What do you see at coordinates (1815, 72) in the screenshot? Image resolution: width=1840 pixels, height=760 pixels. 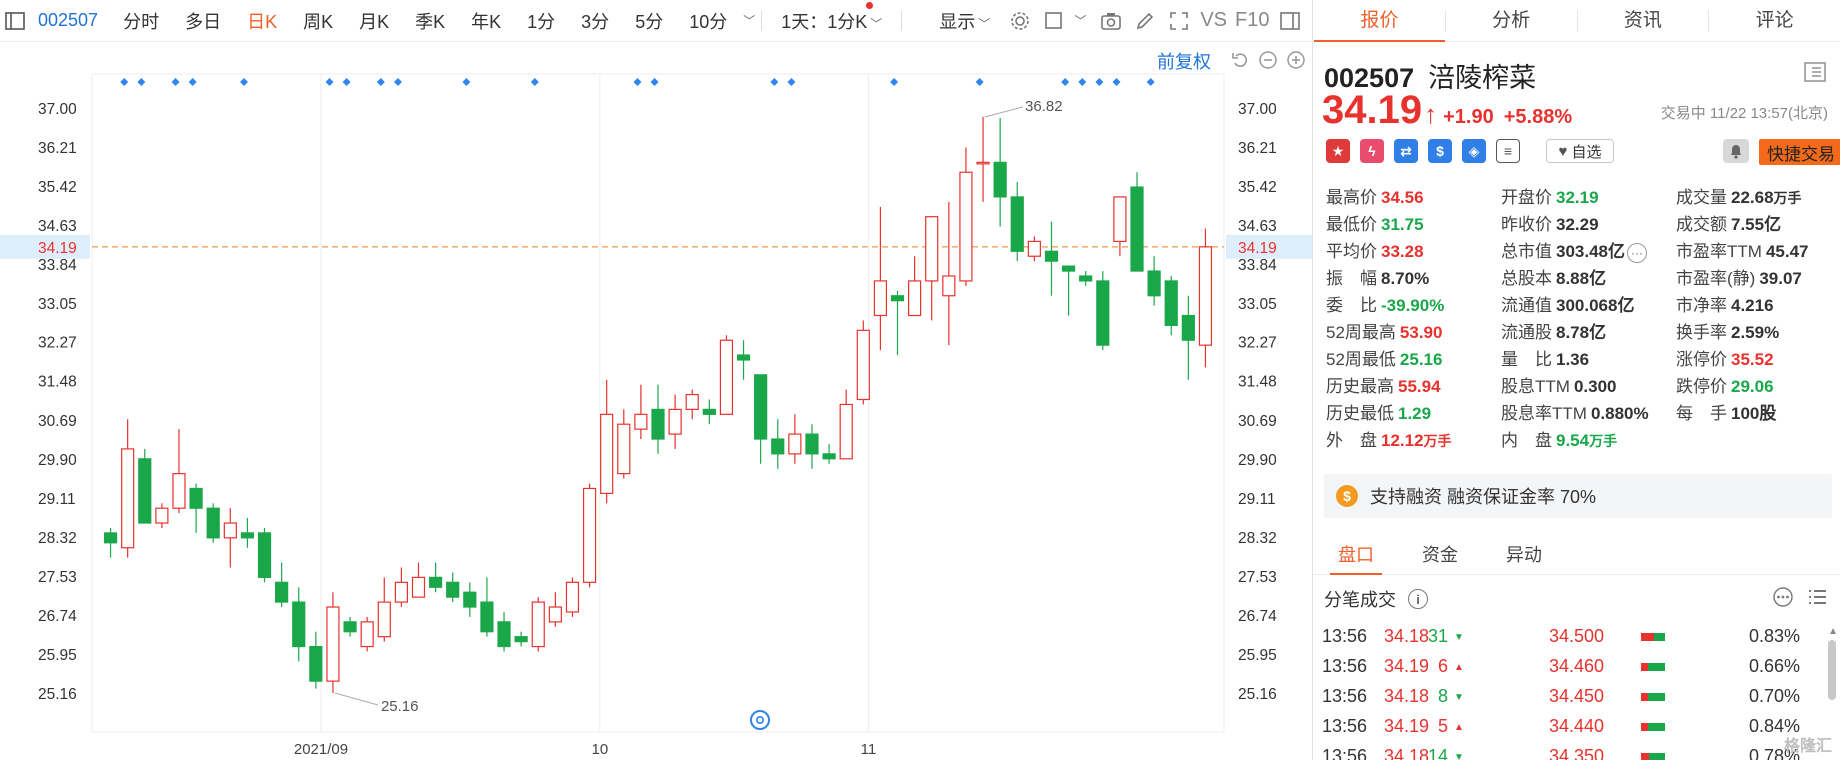 I see `menu-list-icon` at bounding box center [1815, 72].